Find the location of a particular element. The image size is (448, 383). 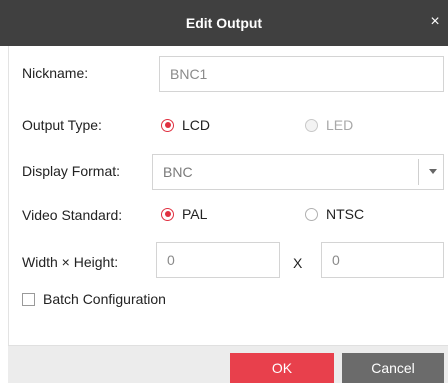

close-icon: × is located at coordinates (435, 22).